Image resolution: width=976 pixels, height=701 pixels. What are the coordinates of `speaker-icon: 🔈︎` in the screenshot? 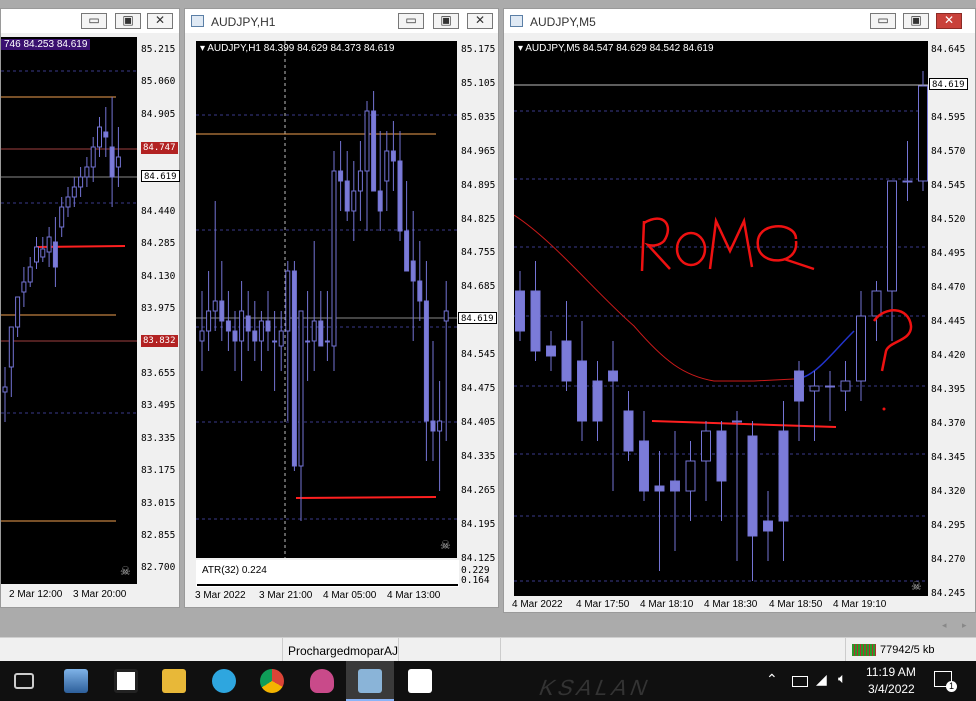 It's located at (842, 678).